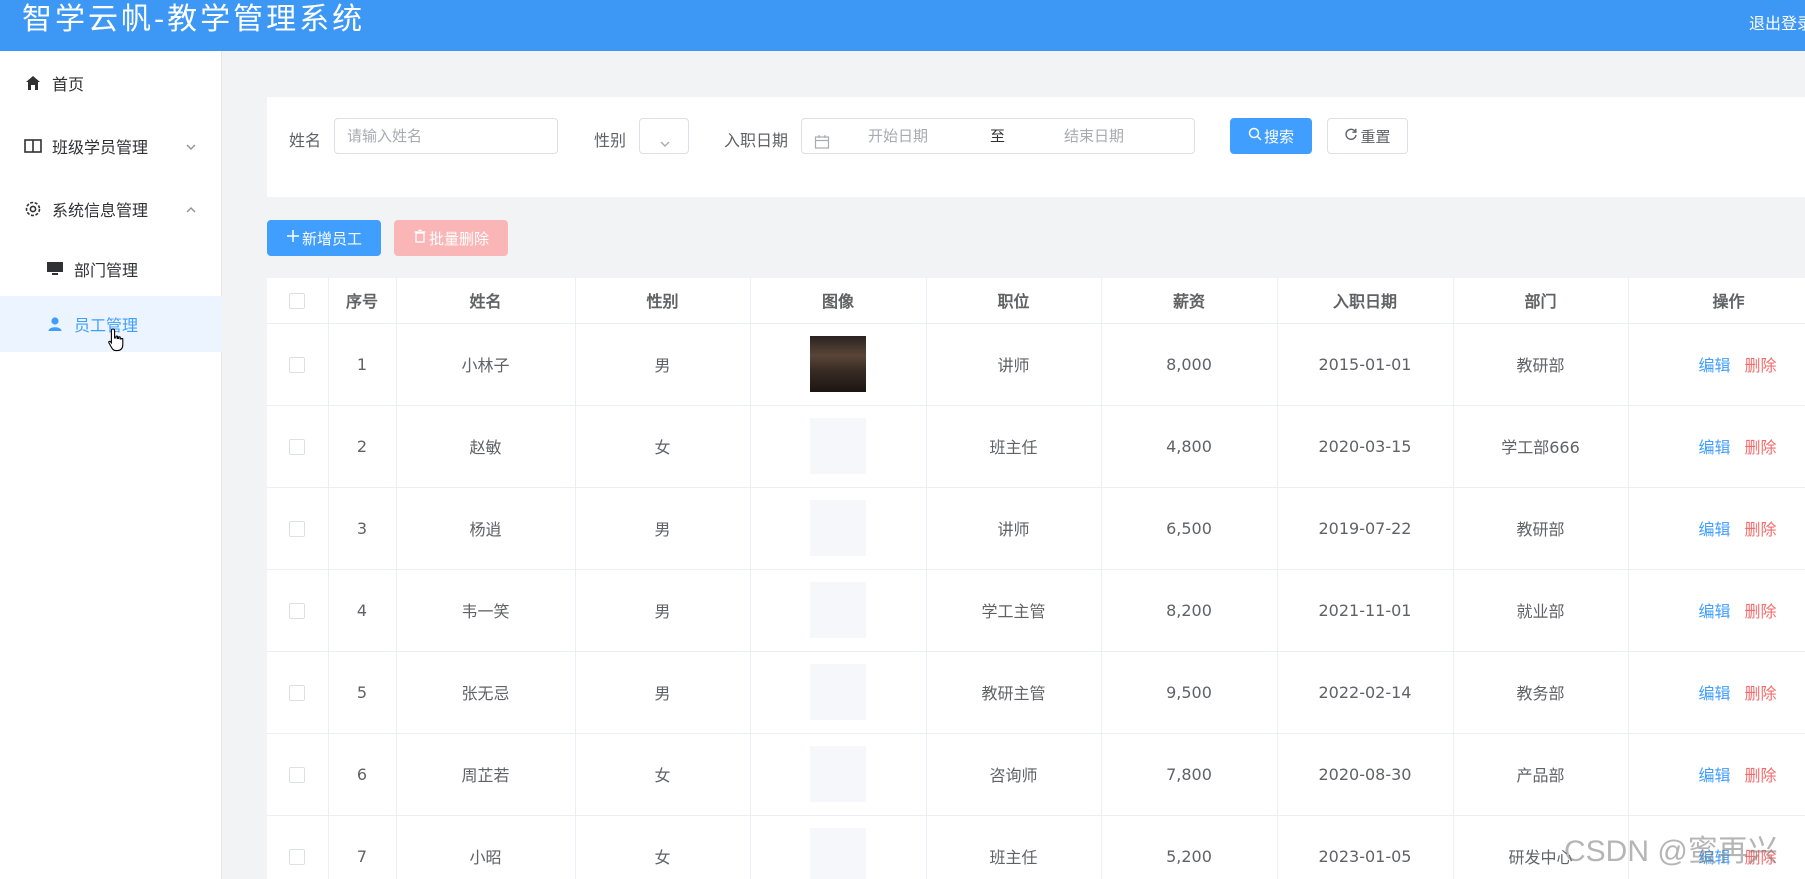 This screenshot has width=1805, height=879. Describe the element at coordinates (822, 145) in the screenshot. I see `calendar-icon` at that location.